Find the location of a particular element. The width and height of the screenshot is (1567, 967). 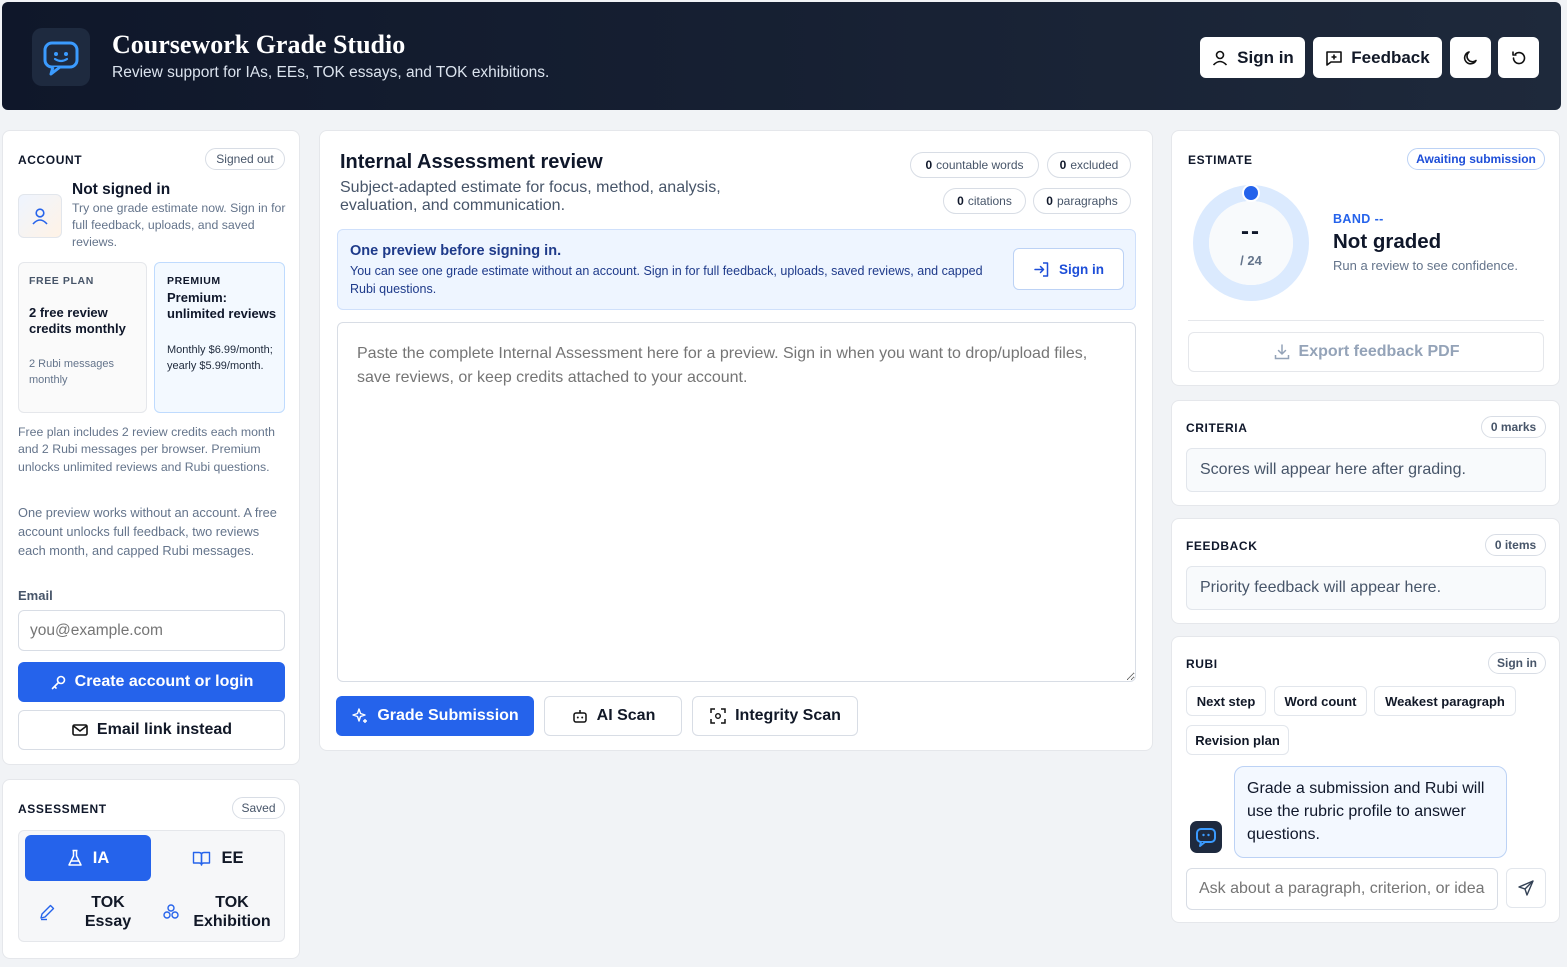

create-account-button: Create account or login is located at coordinates (151, 682).